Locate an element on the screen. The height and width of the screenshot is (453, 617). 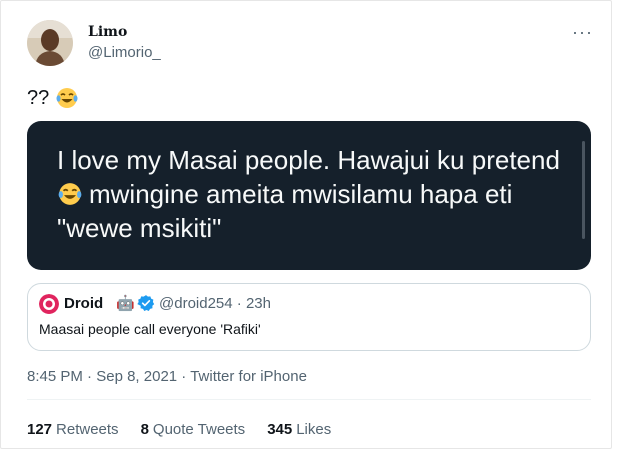
tweet-text-body: ?? is located at coordinates (38, 97).